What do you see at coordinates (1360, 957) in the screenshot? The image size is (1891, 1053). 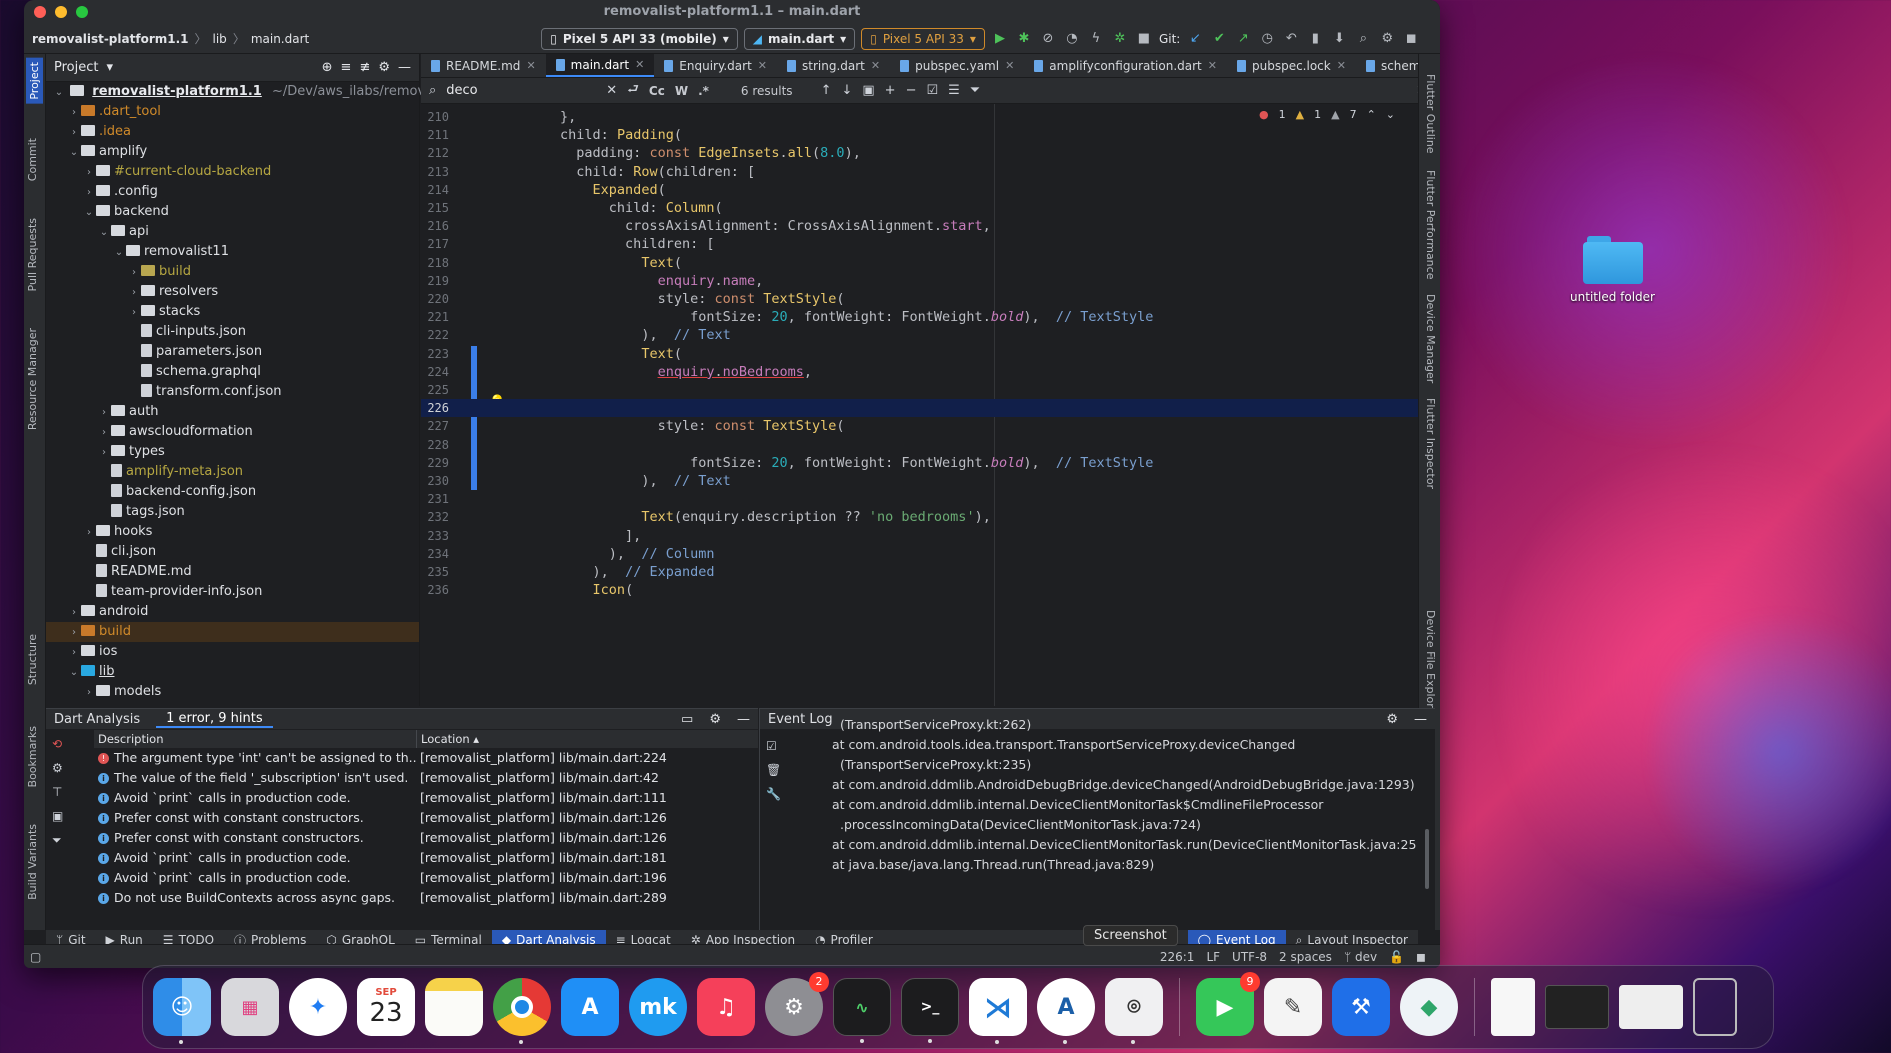 I see `git-branch: ᛘ dev` at bounding box center [1360, 957].